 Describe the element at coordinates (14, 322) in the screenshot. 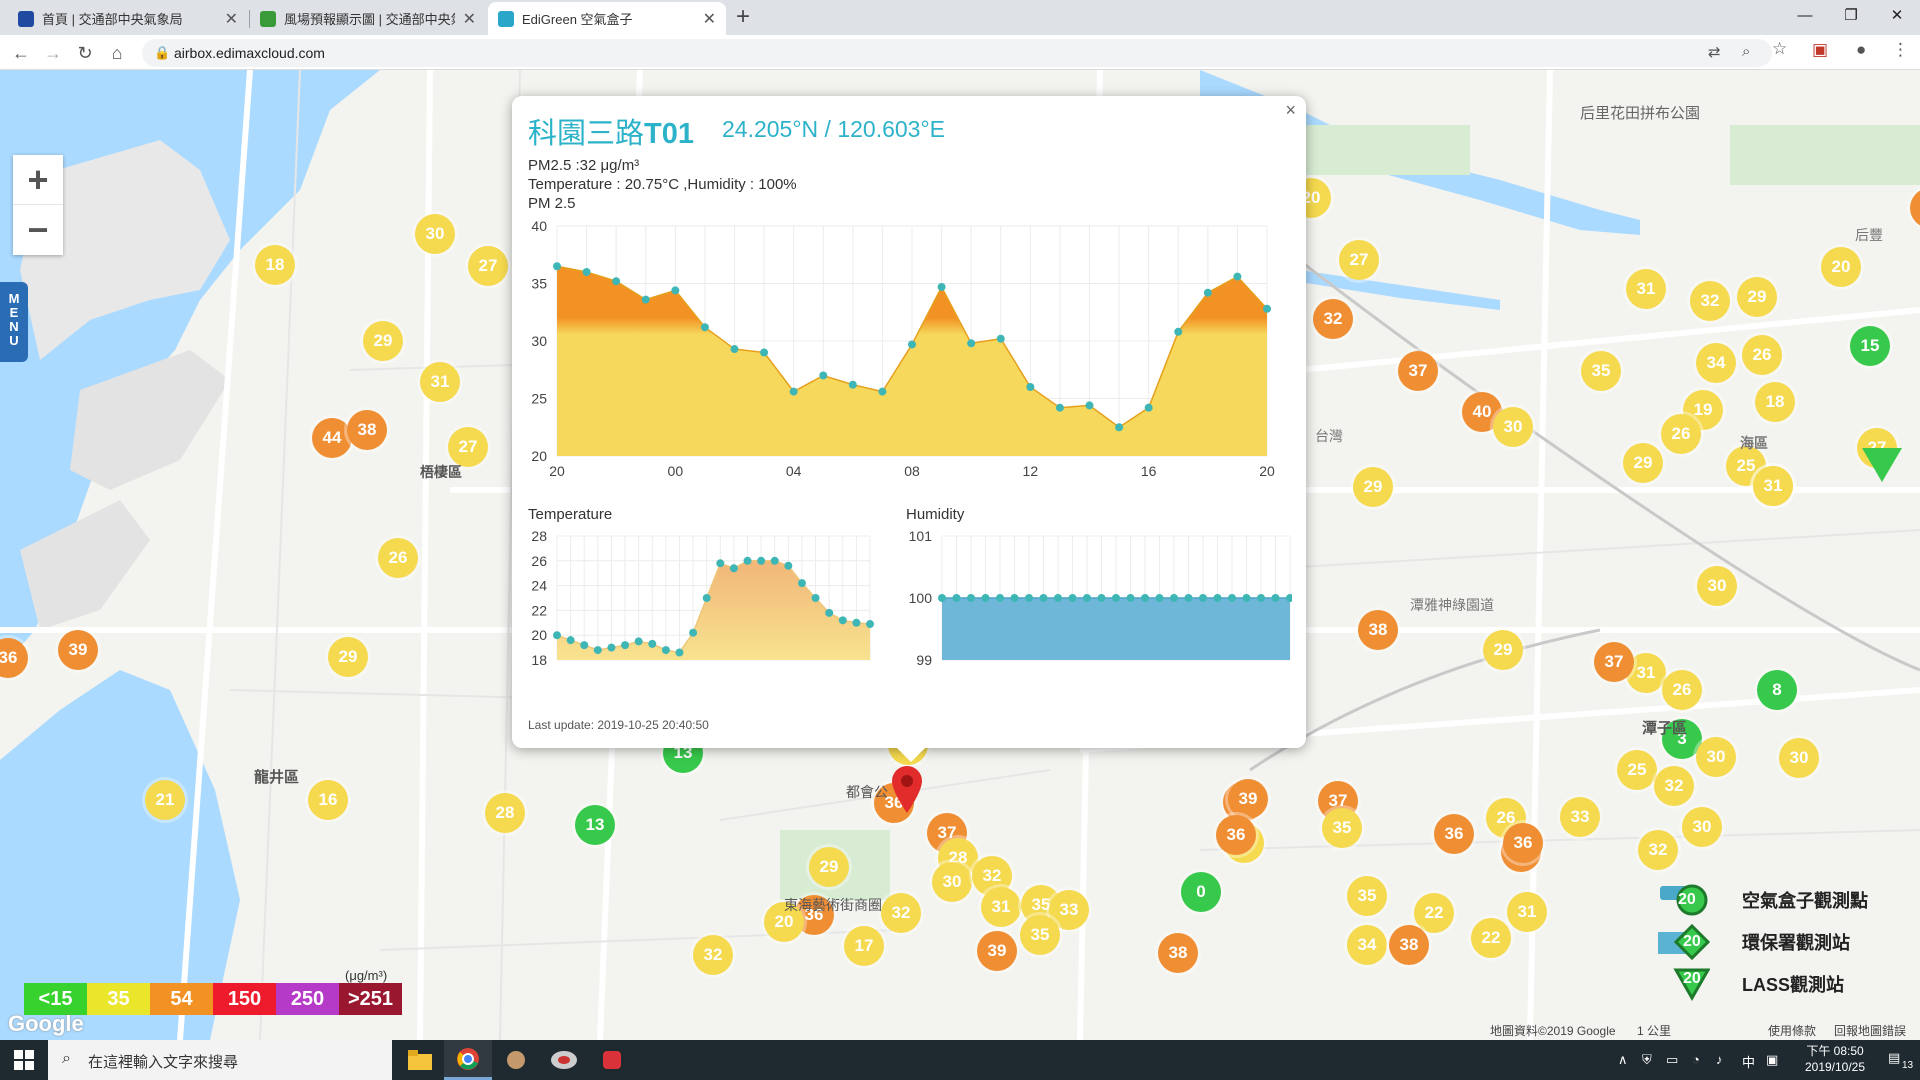

I see `menu-button: MENU` at that location.